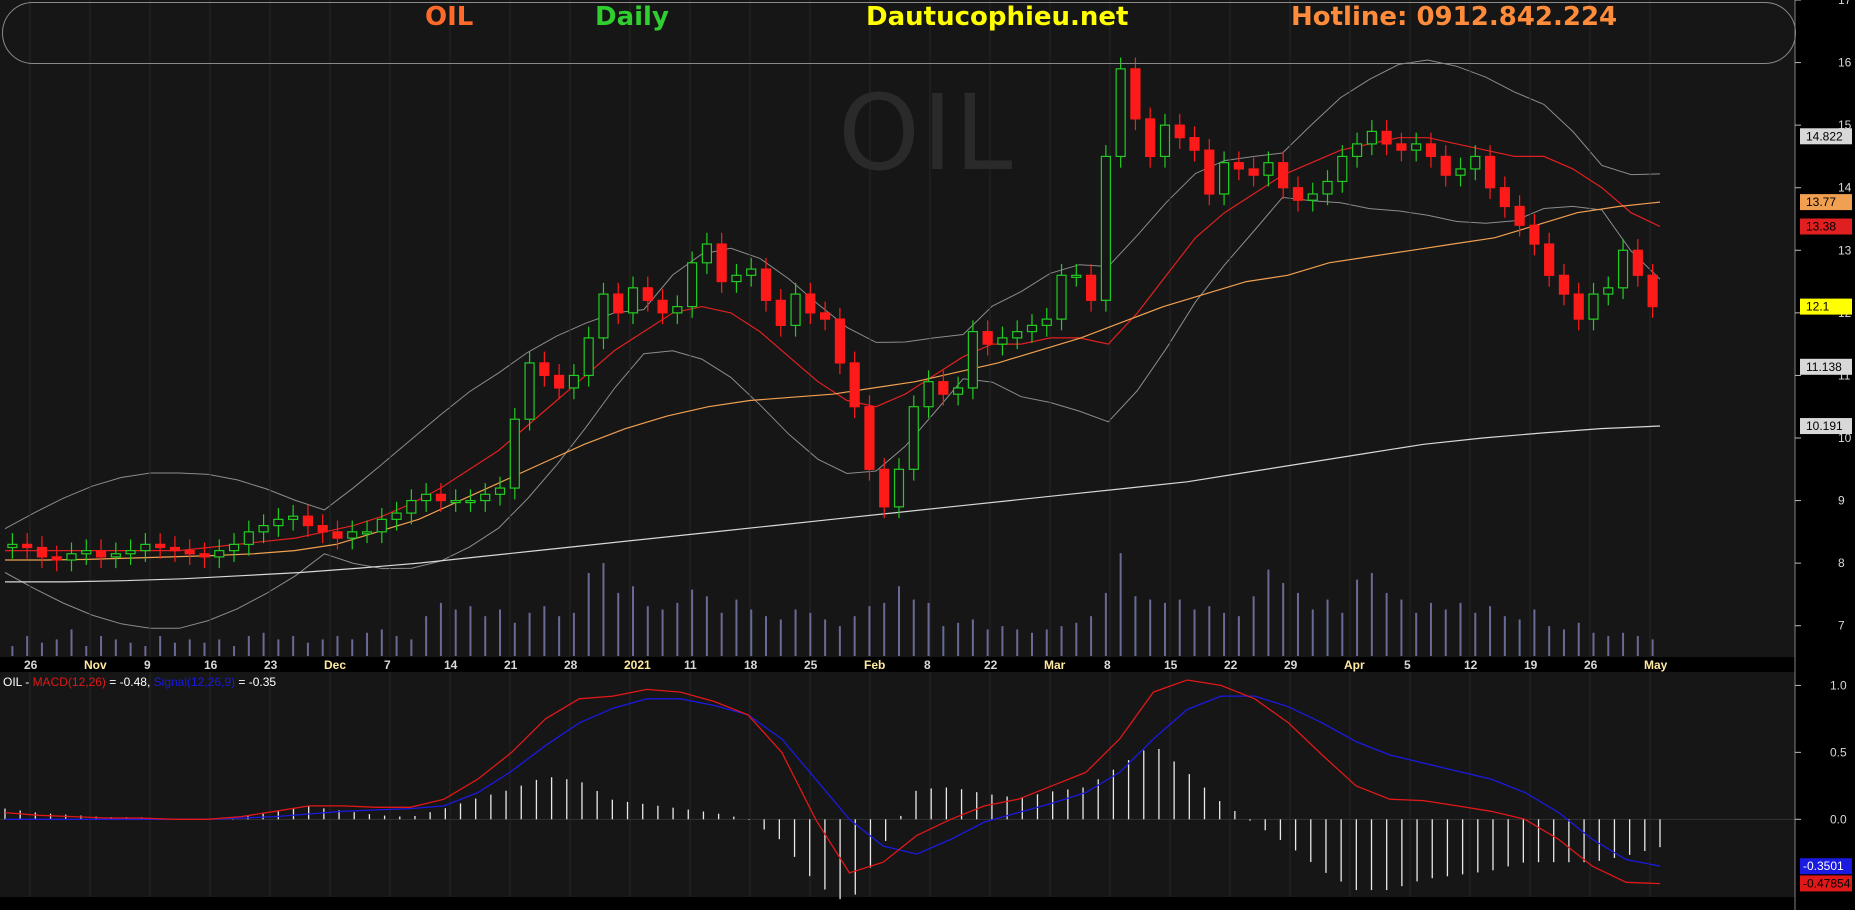 The image size is (1855, 910). What do you see at coordinates (69, 682) in the screenshot?
I see `macd-legend-macd-name: MACD(12,26)` at bounding box center [69, 682].